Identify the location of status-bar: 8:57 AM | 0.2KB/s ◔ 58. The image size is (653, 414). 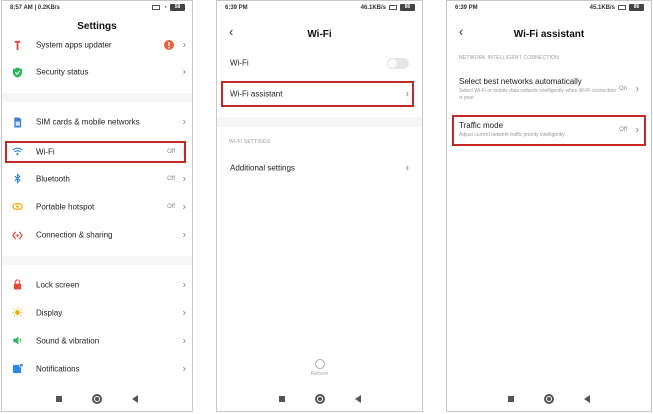
(97, 7).